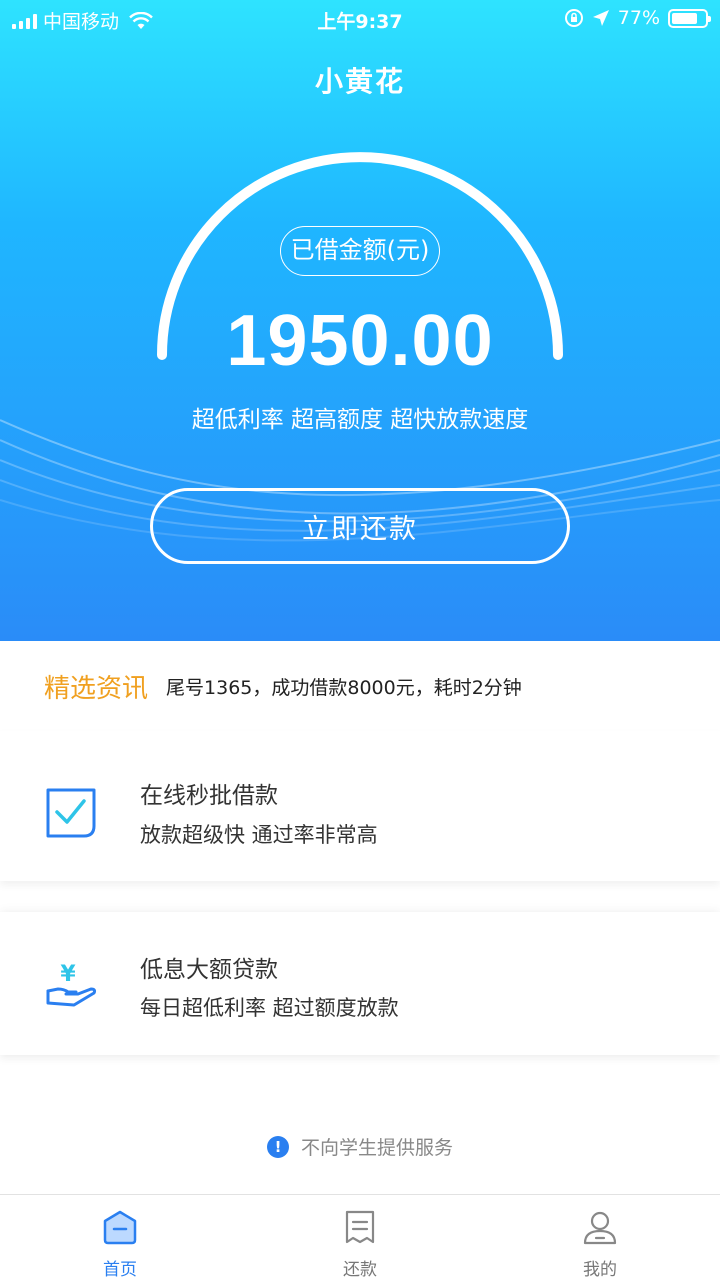 The height and width of the screenshot is (1280, 720). What do you see at coordinates (600, 1270) in the screenshot?
I see `tab-label: 我的` at bounding box center [600, 1270].